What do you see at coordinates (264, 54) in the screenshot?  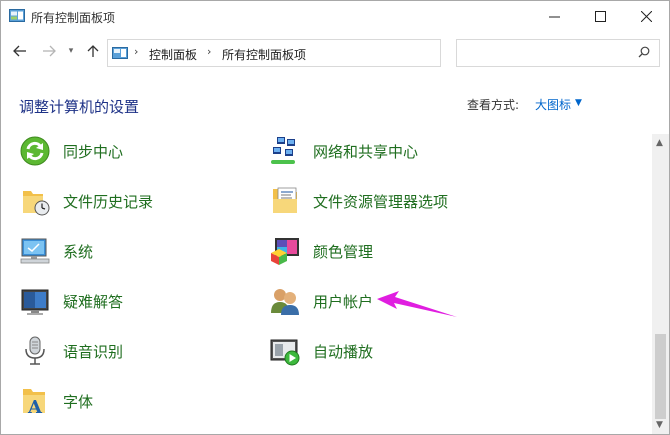 I see `breadcrumb-all-items: 所有控制面板项` at bounding box center [264, 54].